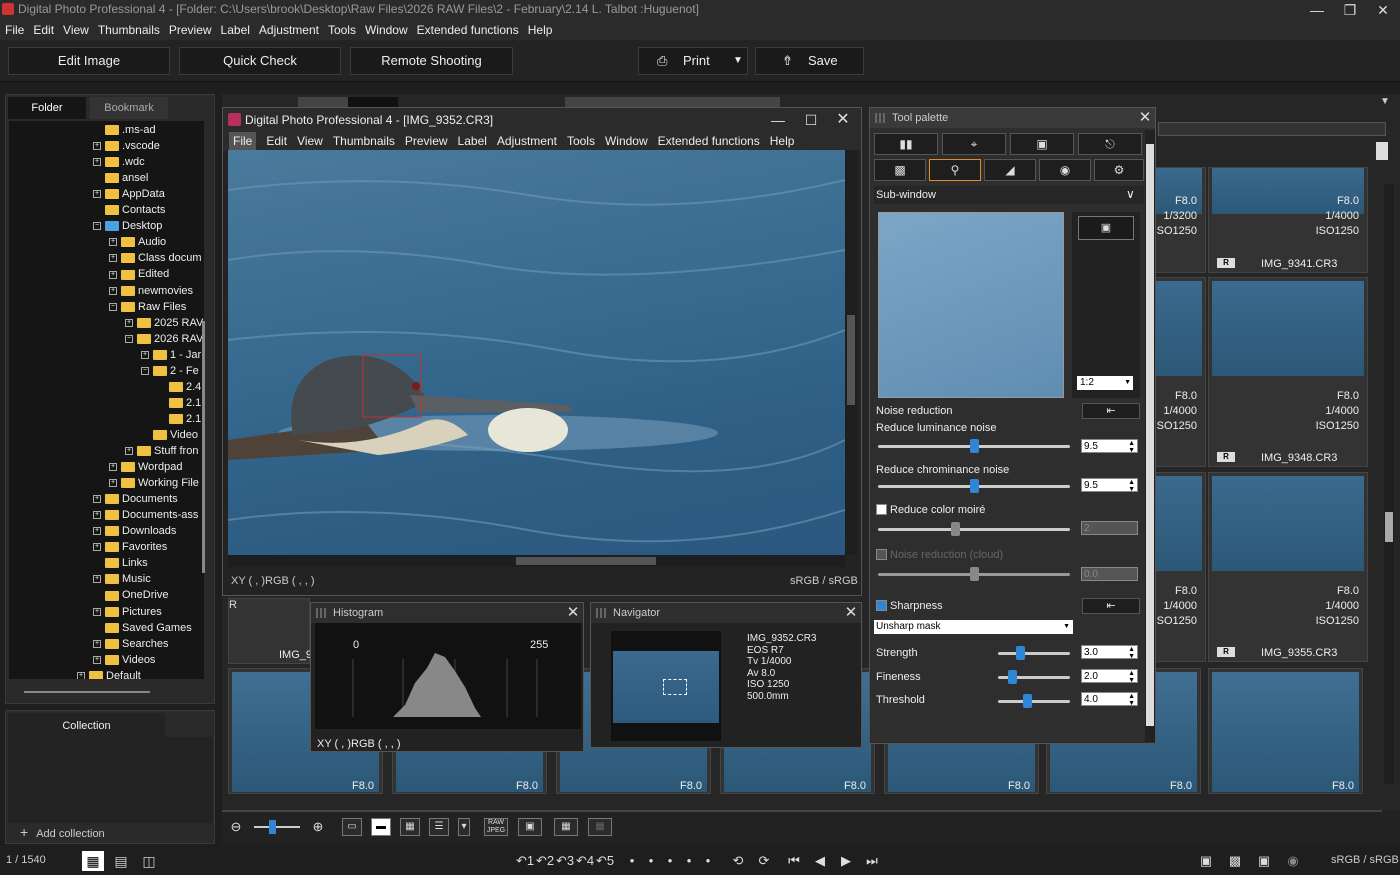  What do you see at coordinates (881, 605) in the screenshot?
I see `sharpness-checkbox` at bounding box center [881, 605].